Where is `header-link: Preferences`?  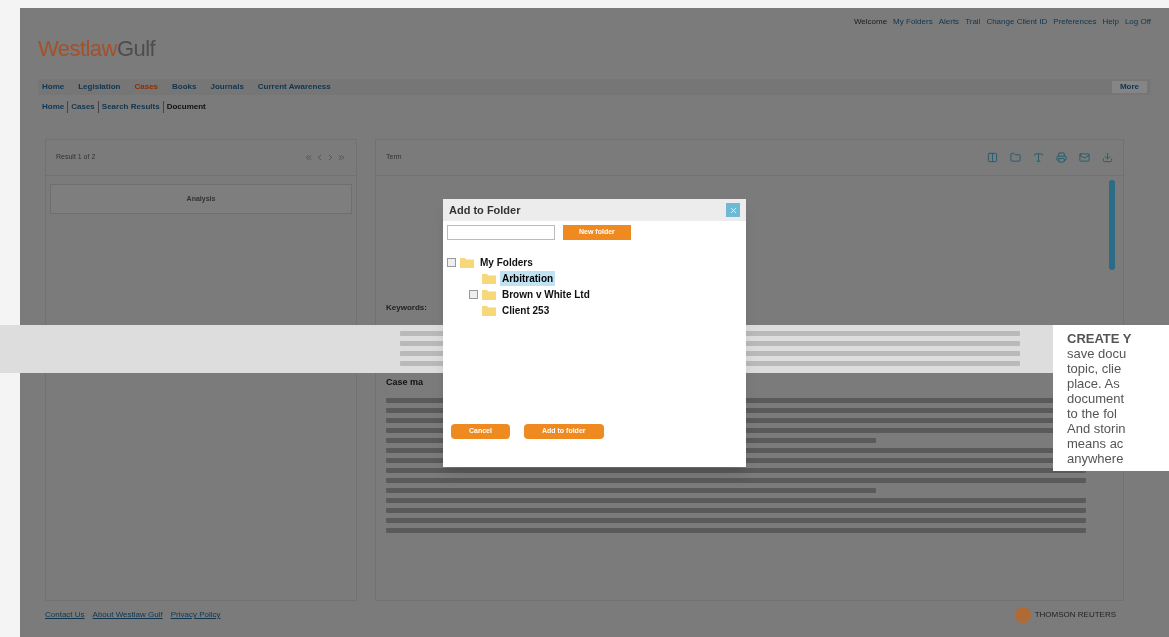 header-link: Preferences is located at coordinates (1075, 22).